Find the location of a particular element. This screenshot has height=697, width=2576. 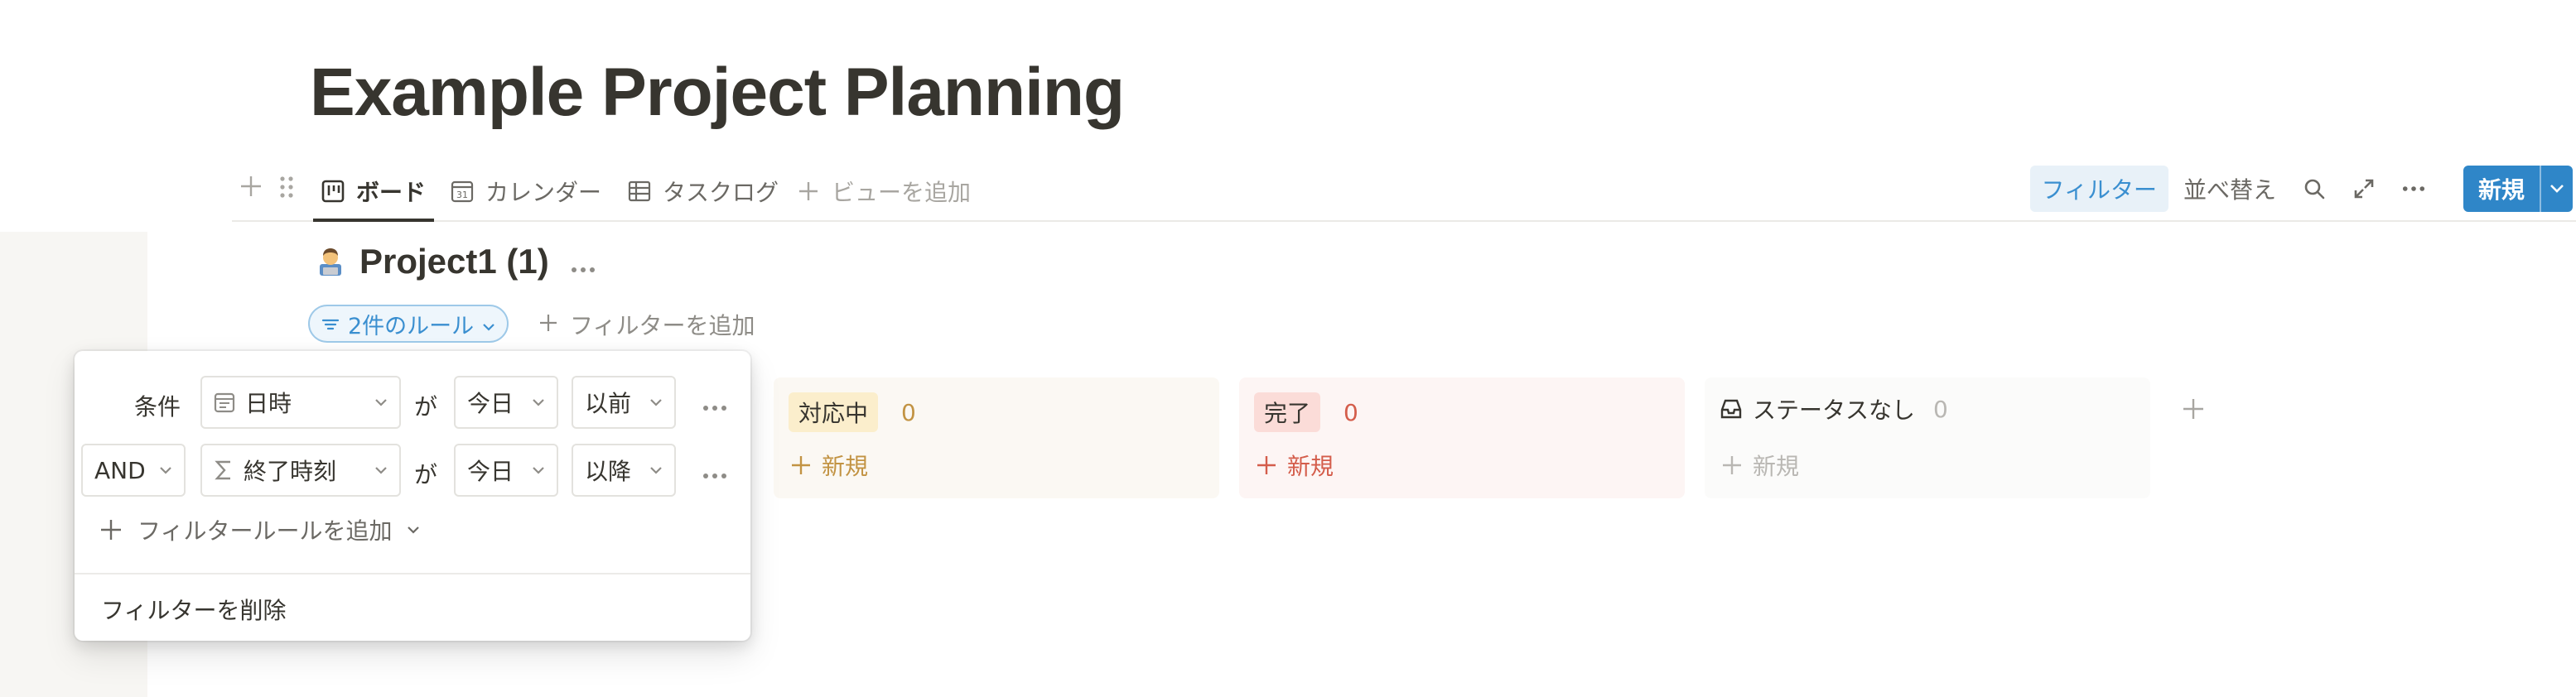

property-label: 日時 is located at coordinates (268, 403).